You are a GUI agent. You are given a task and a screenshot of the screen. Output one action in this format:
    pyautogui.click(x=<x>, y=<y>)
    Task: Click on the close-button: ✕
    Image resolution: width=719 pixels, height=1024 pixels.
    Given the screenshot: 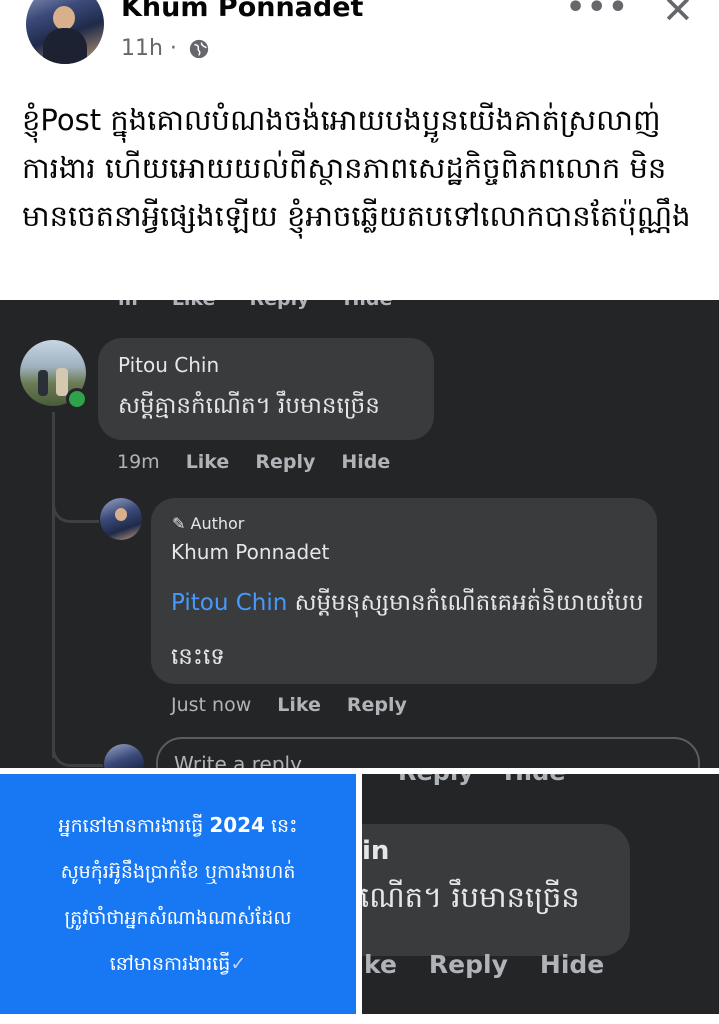 What is the action you would take?
    pyautogui.click(x=678, y=16)
    